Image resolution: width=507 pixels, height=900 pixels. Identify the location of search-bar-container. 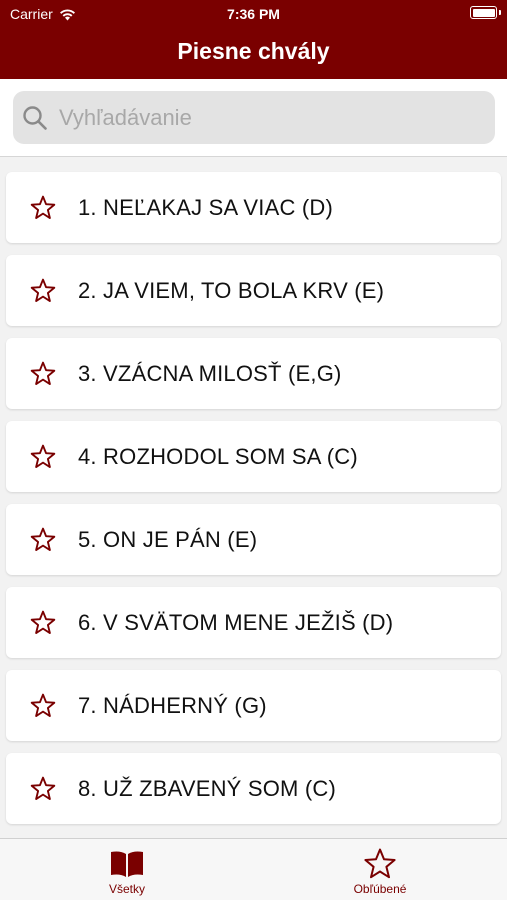
(253, 118).